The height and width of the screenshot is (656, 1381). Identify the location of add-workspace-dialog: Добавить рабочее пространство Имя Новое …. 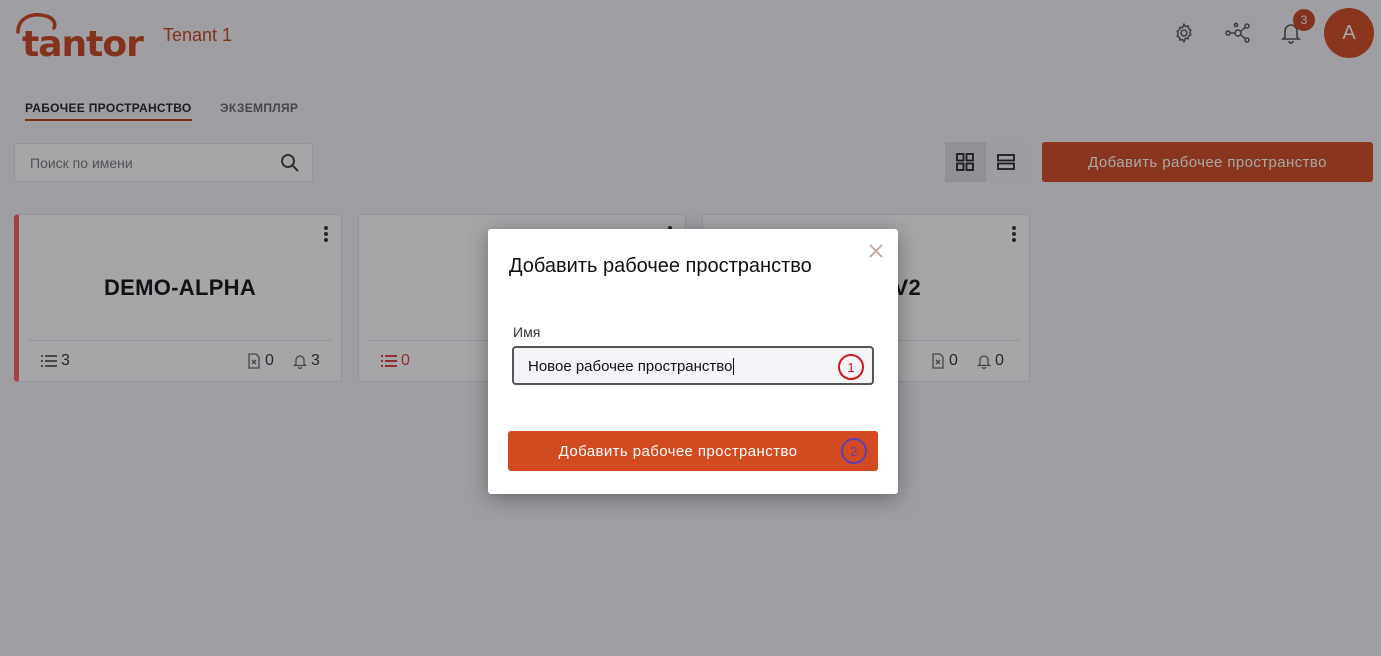
(693, 361).